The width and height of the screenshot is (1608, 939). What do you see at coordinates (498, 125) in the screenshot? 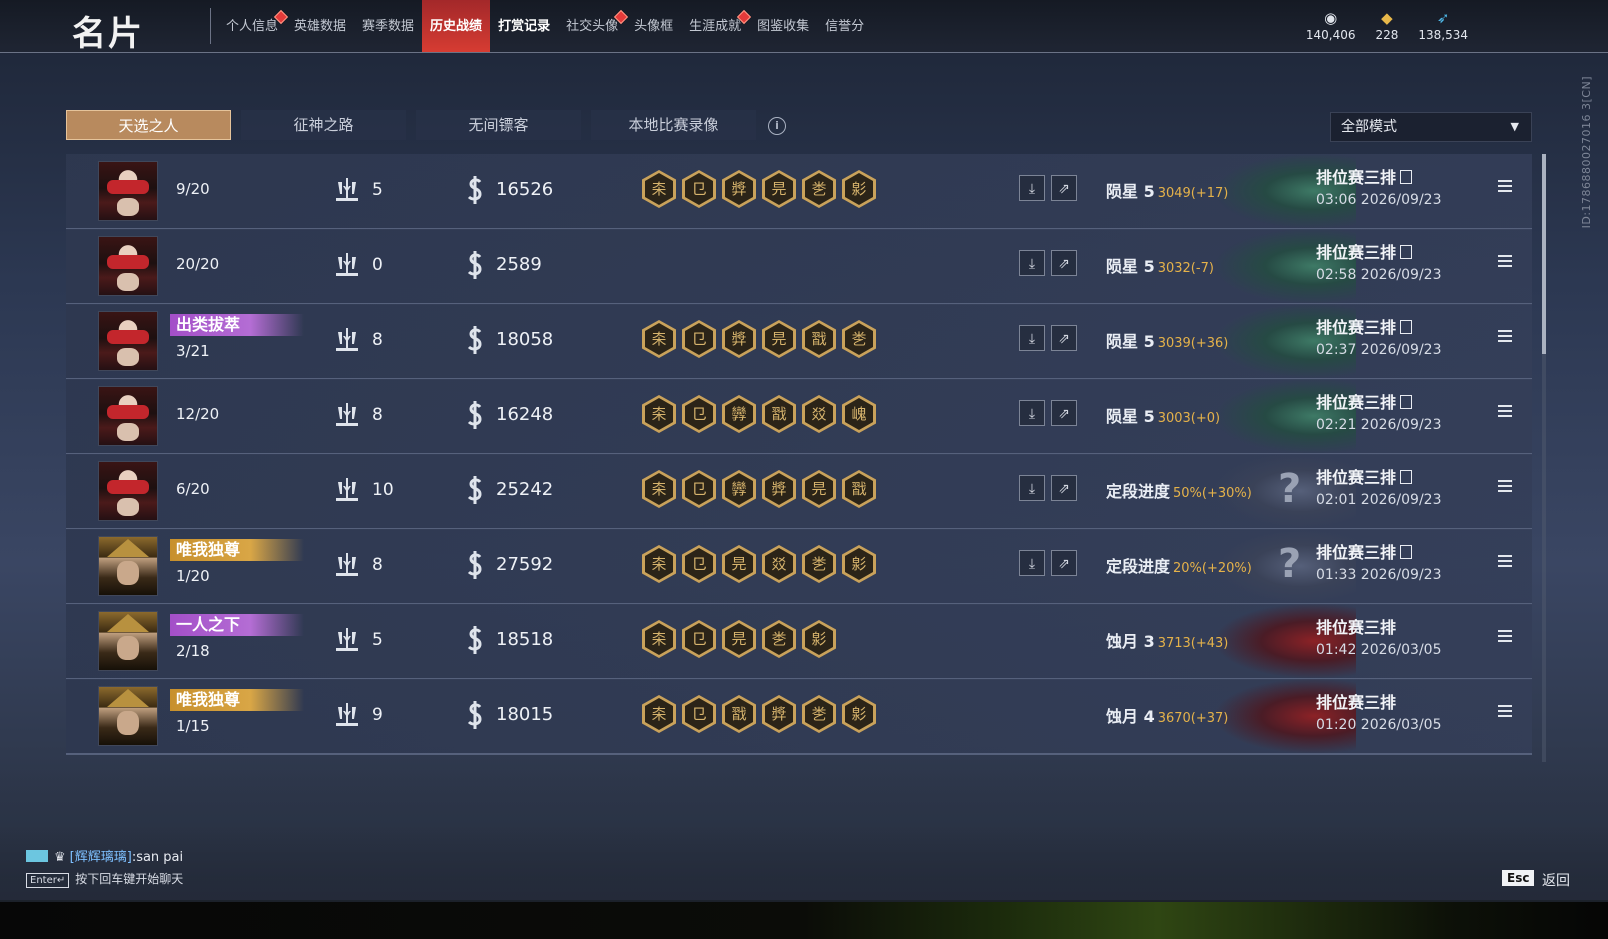
I see `tab-2: 无间镖客` at bounding box center [498, 125].